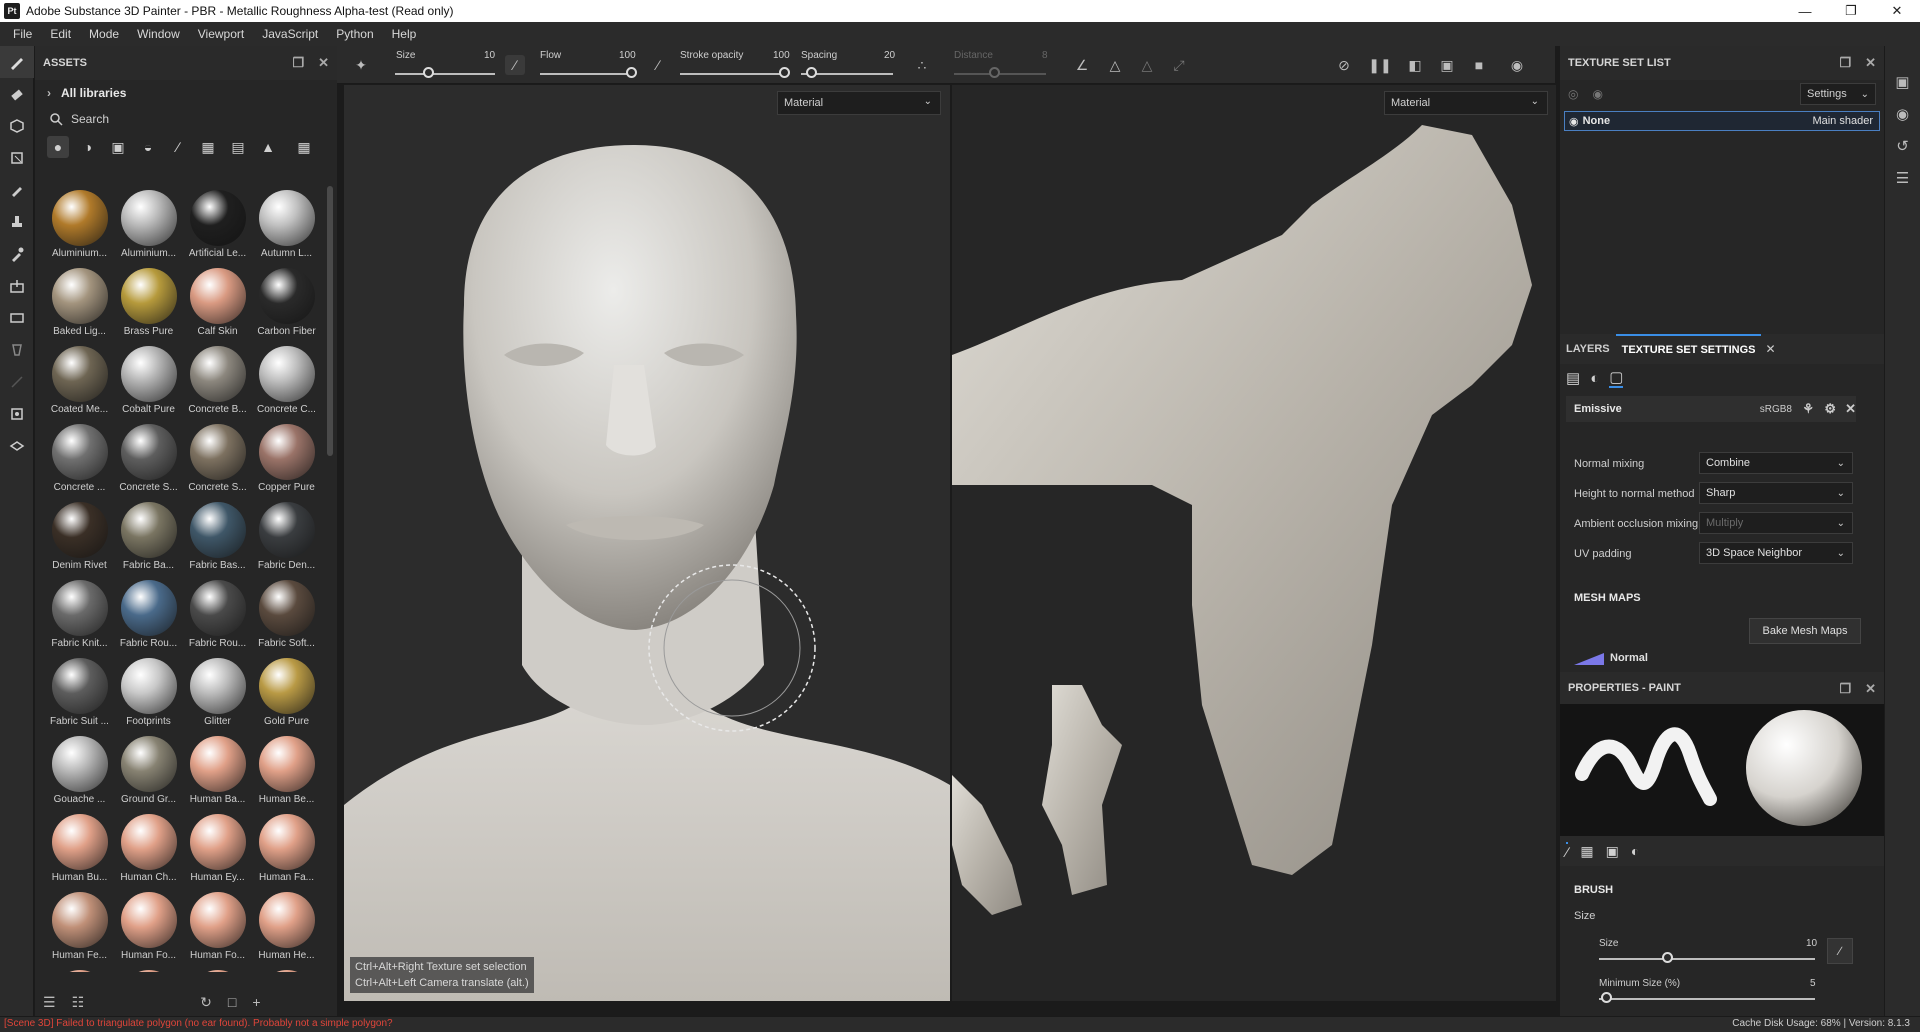 This screenshot has height=1032, width=1920. Describe the element at coordinates (994, 72) in the screenshot. I see `distance-knob` at that location.